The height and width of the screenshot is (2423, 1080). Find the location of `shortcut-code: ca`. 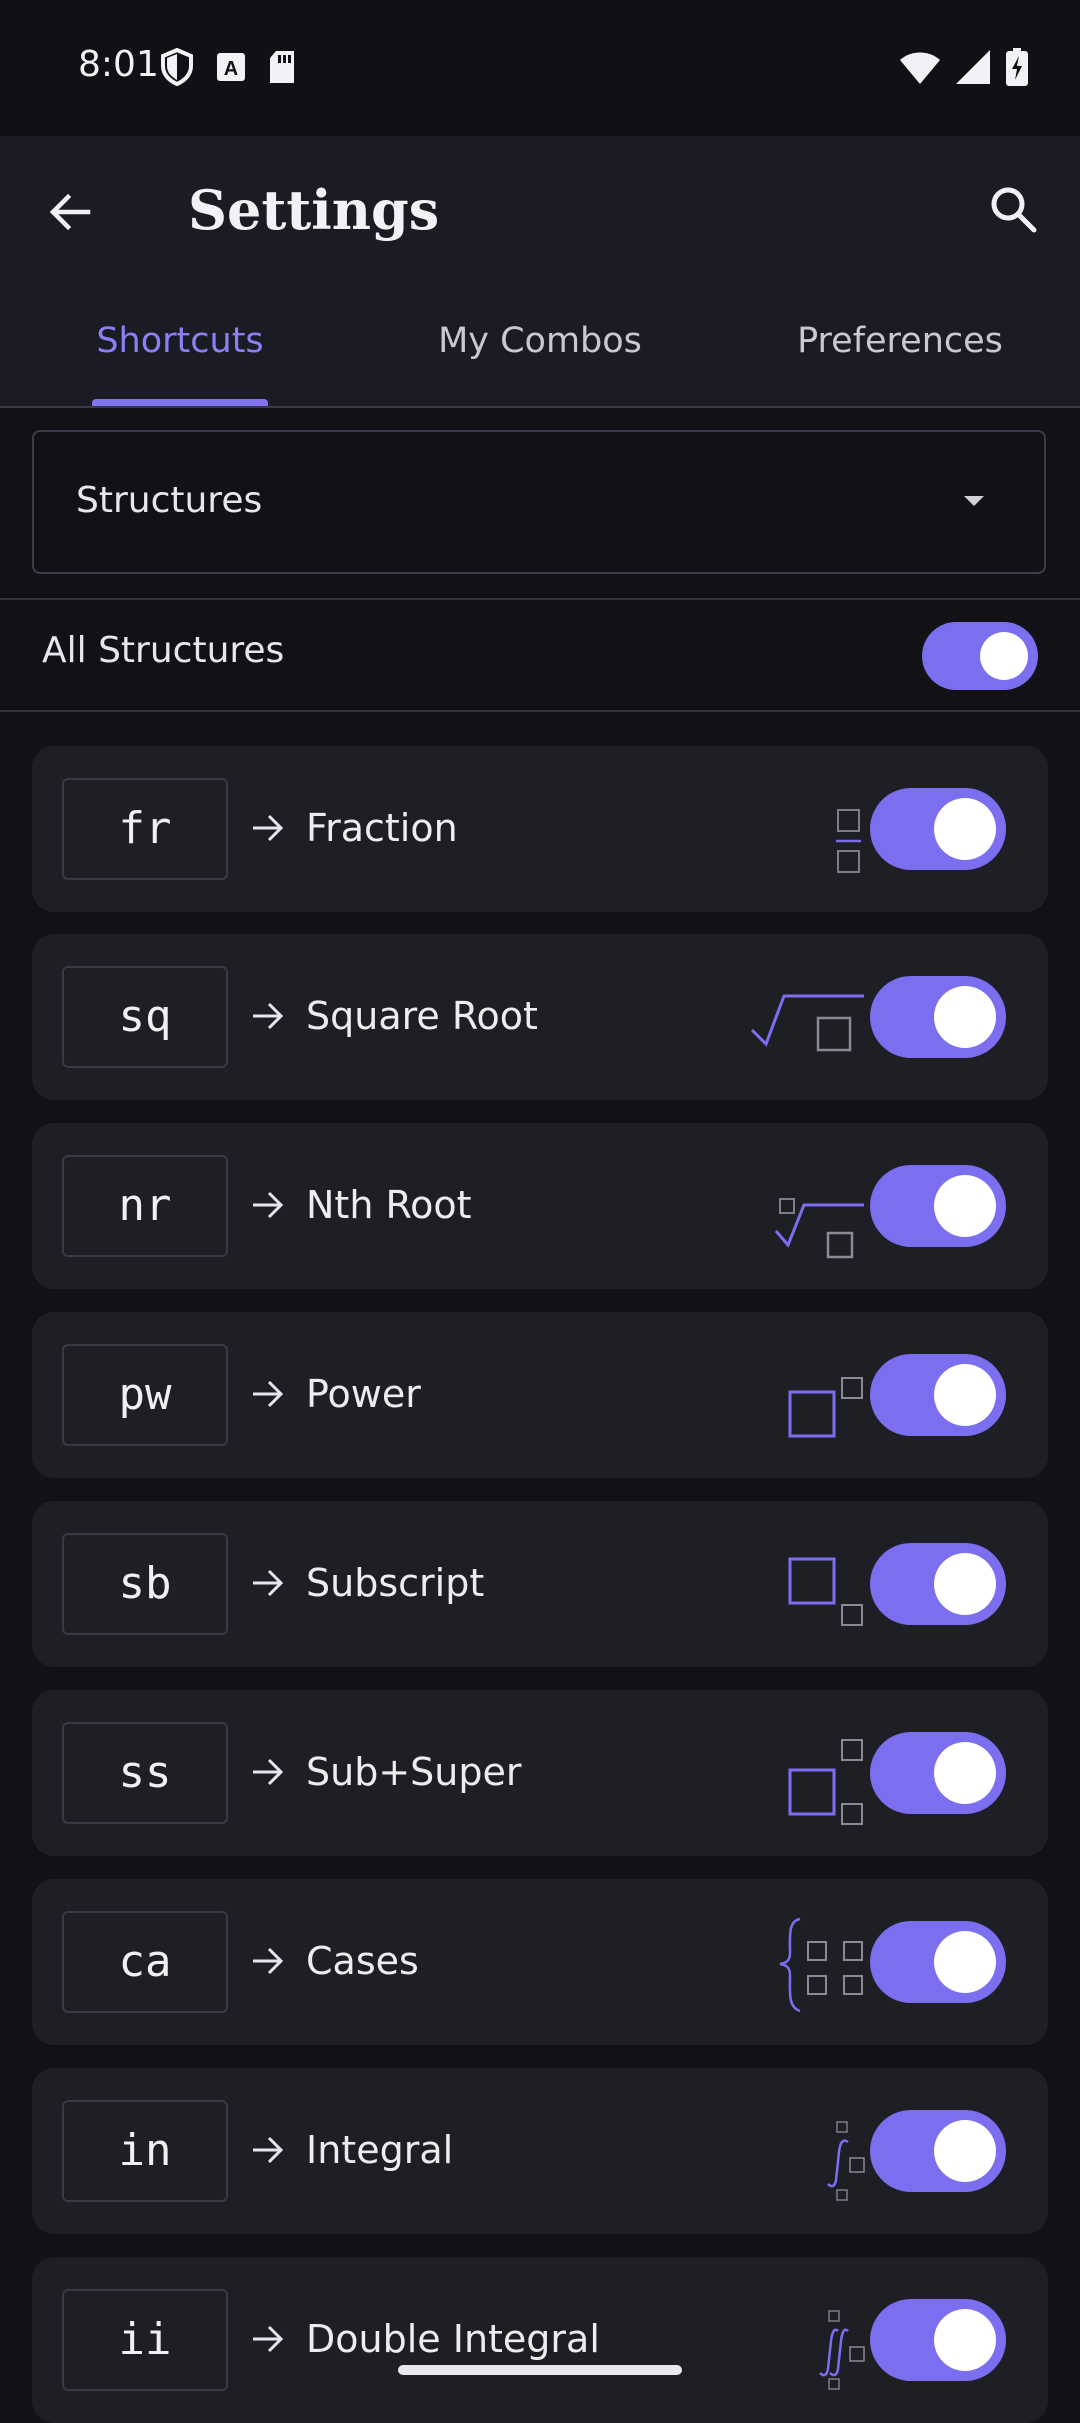

shortcut-code: ca is located at coordinates (145, 1962).